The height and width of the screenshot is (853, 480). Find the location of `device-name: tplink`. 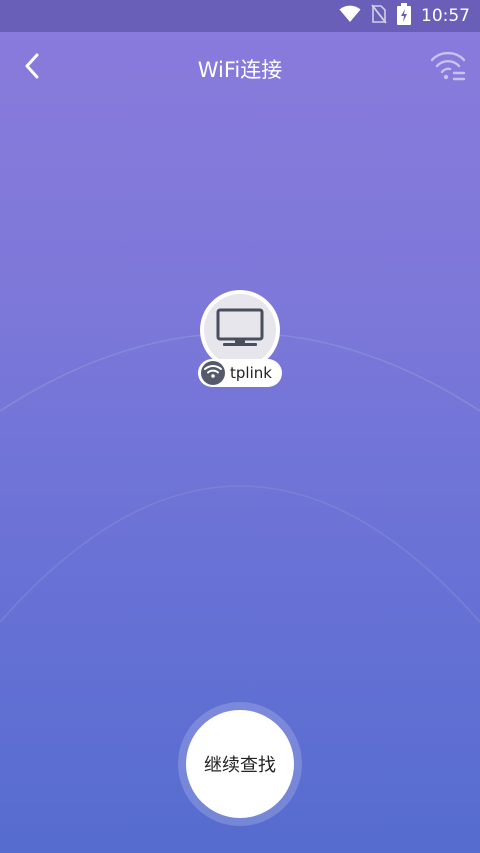

device-name: tplink is located at coordinates (251, 373).